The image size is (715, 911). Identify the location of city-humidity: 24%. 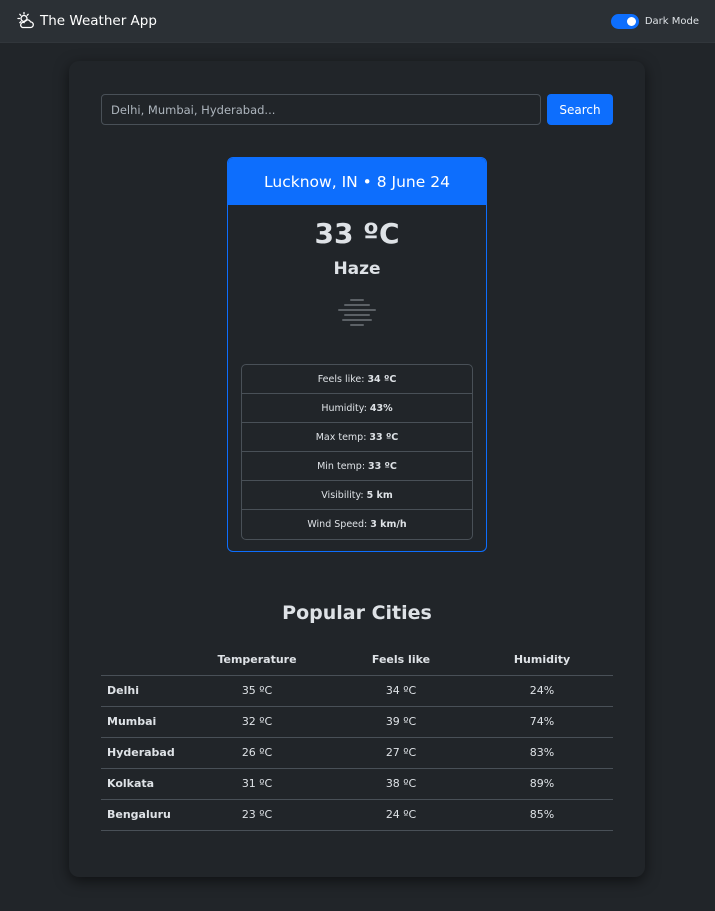
(542, 691).